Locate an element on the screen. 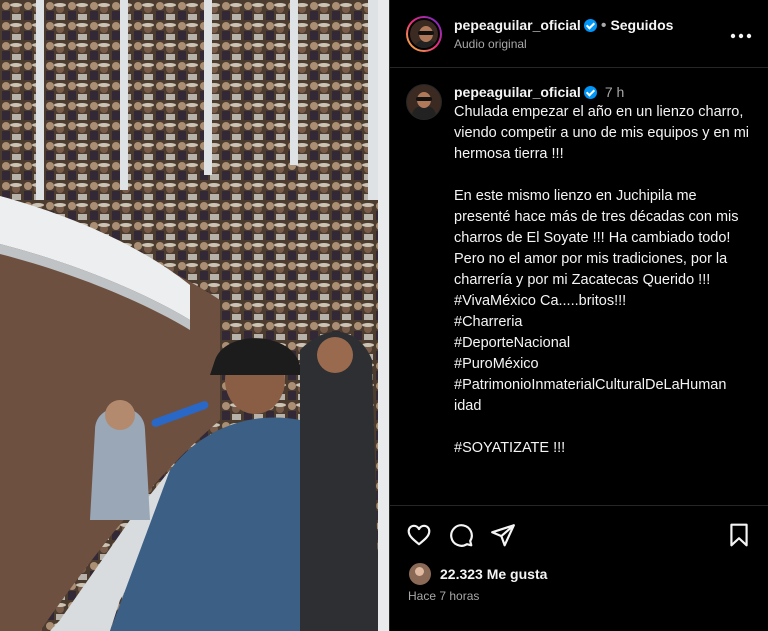  audio-link: Audio original is located at coordinates (592, 44).